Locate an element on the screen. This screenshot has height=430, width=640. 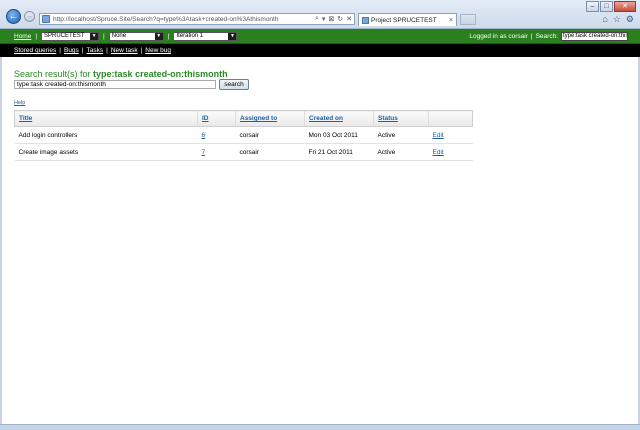
sort-status-link: Status is located at coordinates (388, 118).